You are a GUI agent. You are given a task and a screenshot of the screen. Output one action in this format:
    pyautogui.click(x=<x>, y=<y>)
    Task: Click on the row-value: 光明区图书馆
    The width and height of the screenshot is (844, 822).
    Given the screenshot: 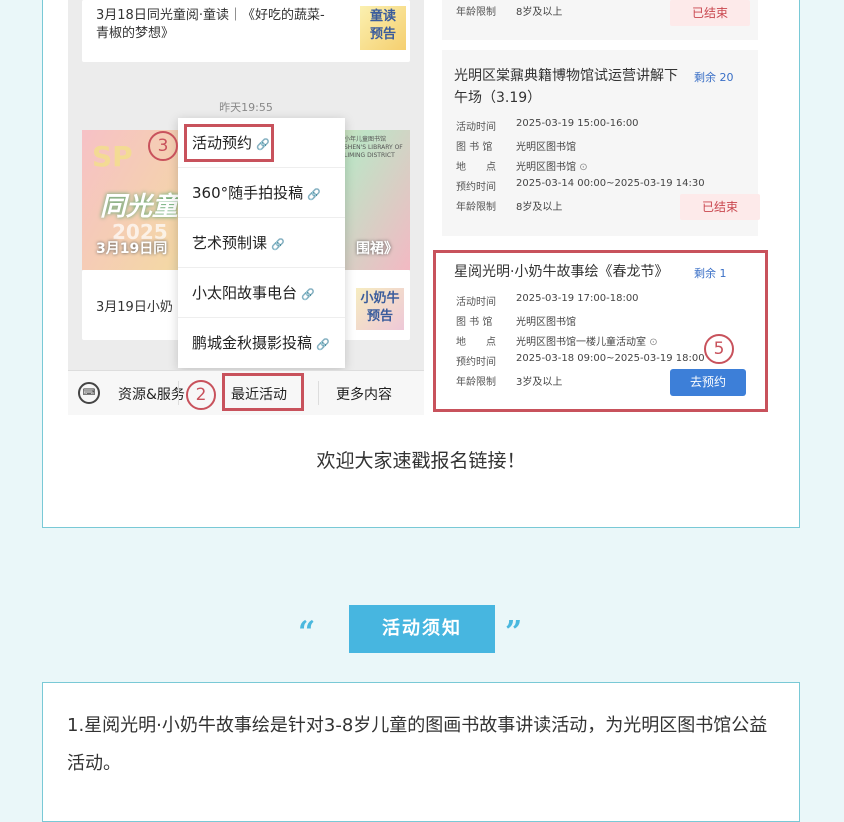 What is the action you would take?
    pyautogui.click(x=546, y=147)
    